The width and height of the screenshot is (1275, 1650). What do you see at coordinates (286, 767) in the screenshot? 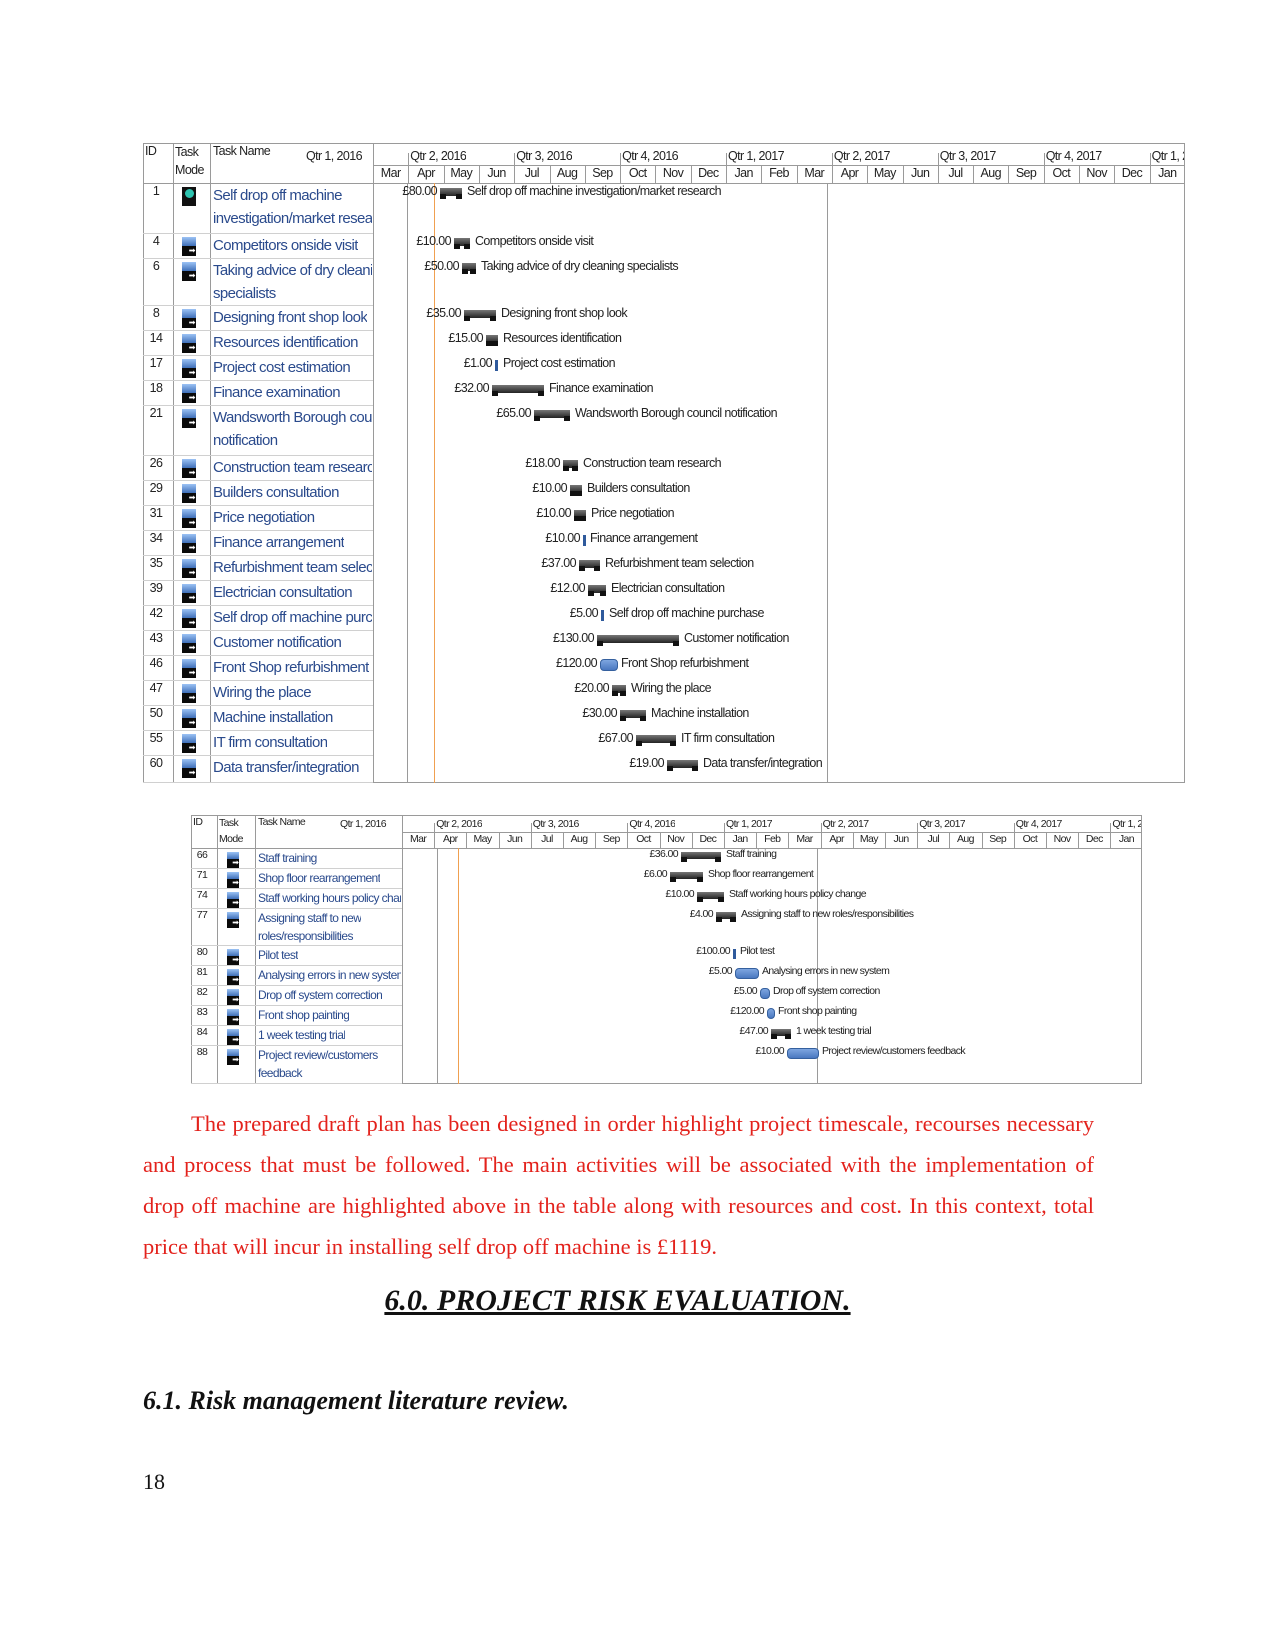
I see `task-name: Data transfer/integration` at bounding box center [286, 767].